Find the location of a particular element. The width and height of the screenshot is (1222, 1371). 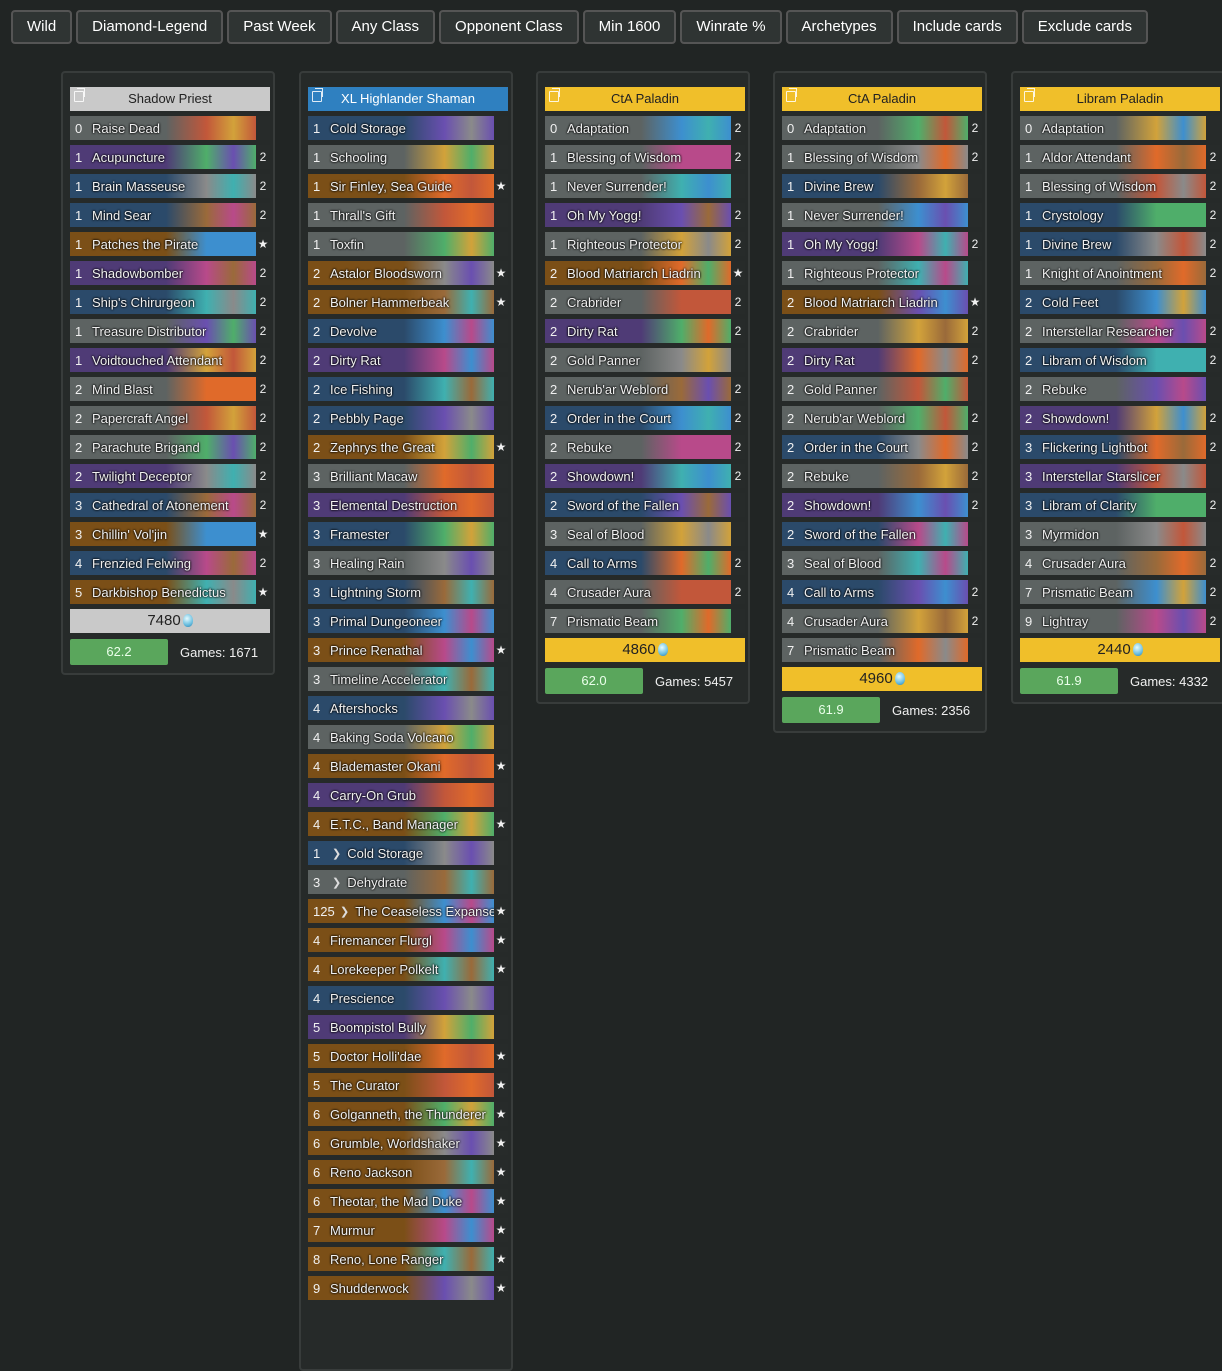

card-row: 1 Mind Sear 2 is located at coordinates (170, 215).